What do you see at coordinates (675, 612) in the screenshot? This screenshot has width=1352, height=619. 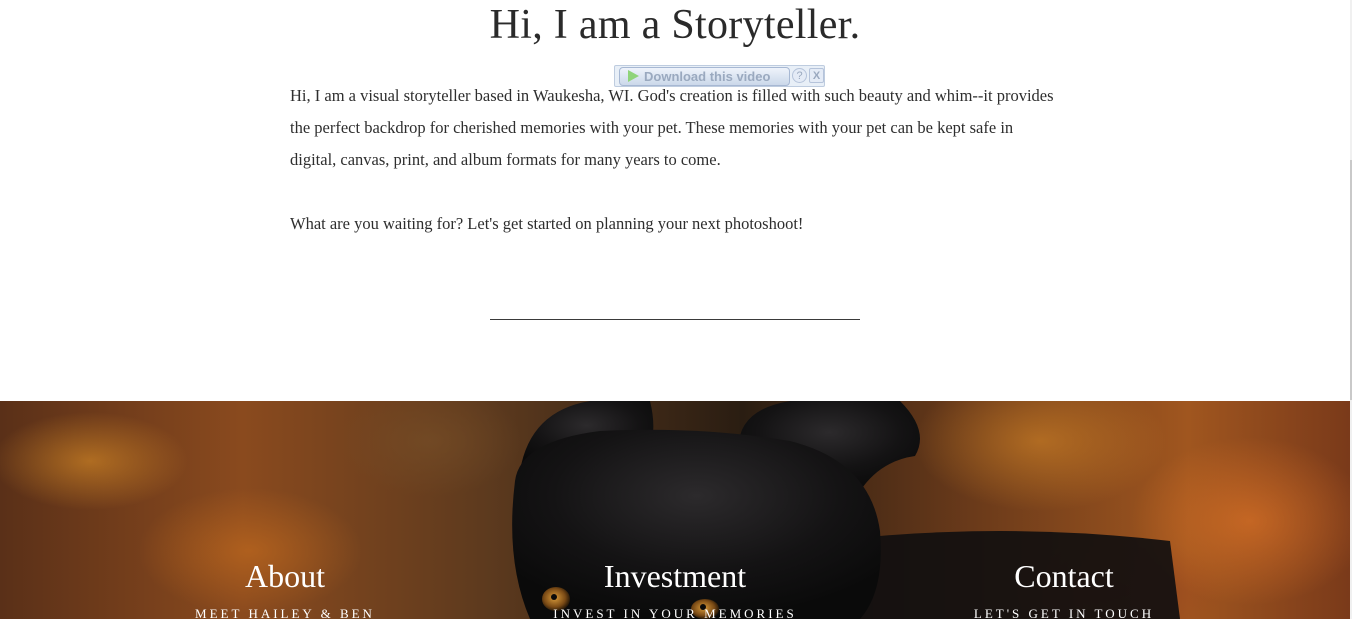 I see `investment-subtitle: INVEST IN YOUR MEMORIES` at bounding box center [675, 612].